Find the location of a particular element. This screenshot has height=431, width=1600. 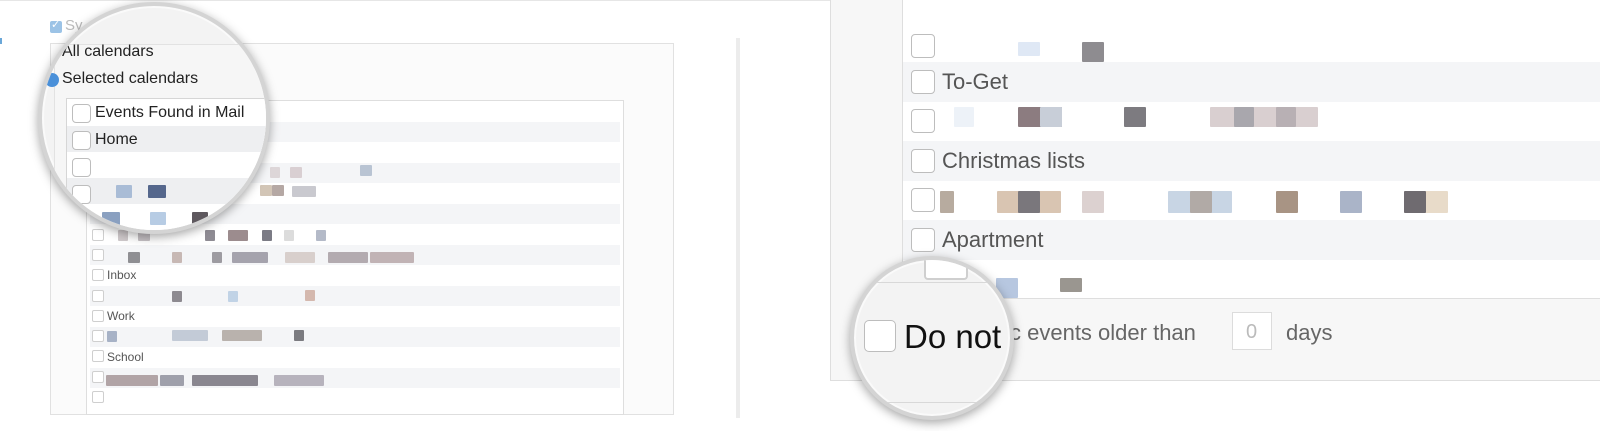

christmas-lists-label: Christmas lists is located at coordinates (1014, 160).